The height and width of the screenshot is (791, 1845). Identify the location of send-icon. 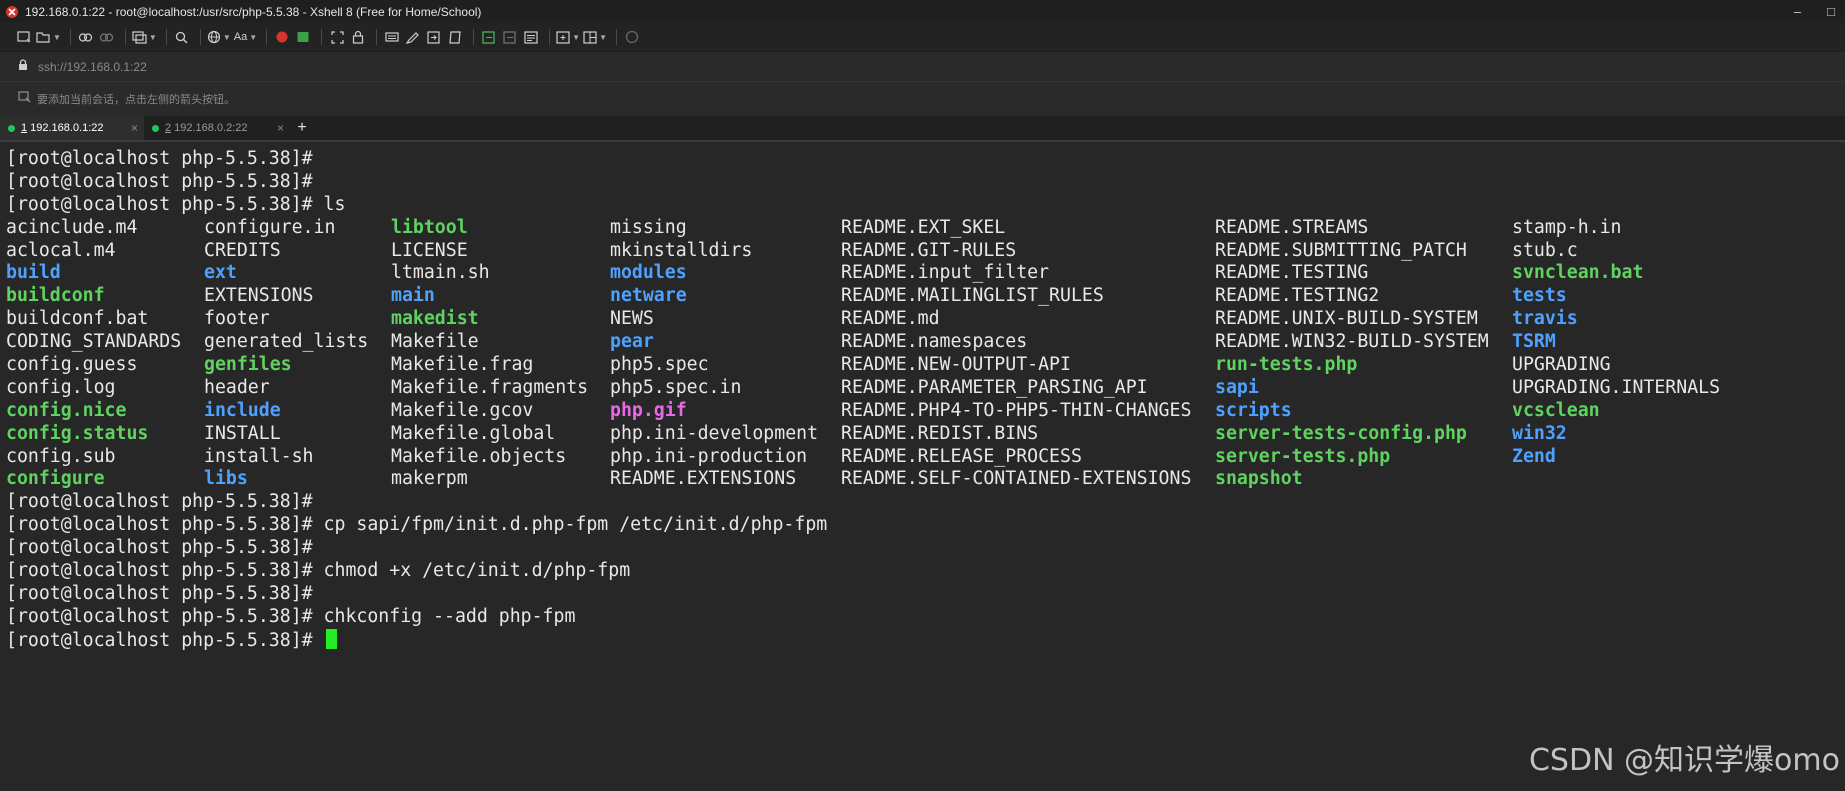
(434, 37).